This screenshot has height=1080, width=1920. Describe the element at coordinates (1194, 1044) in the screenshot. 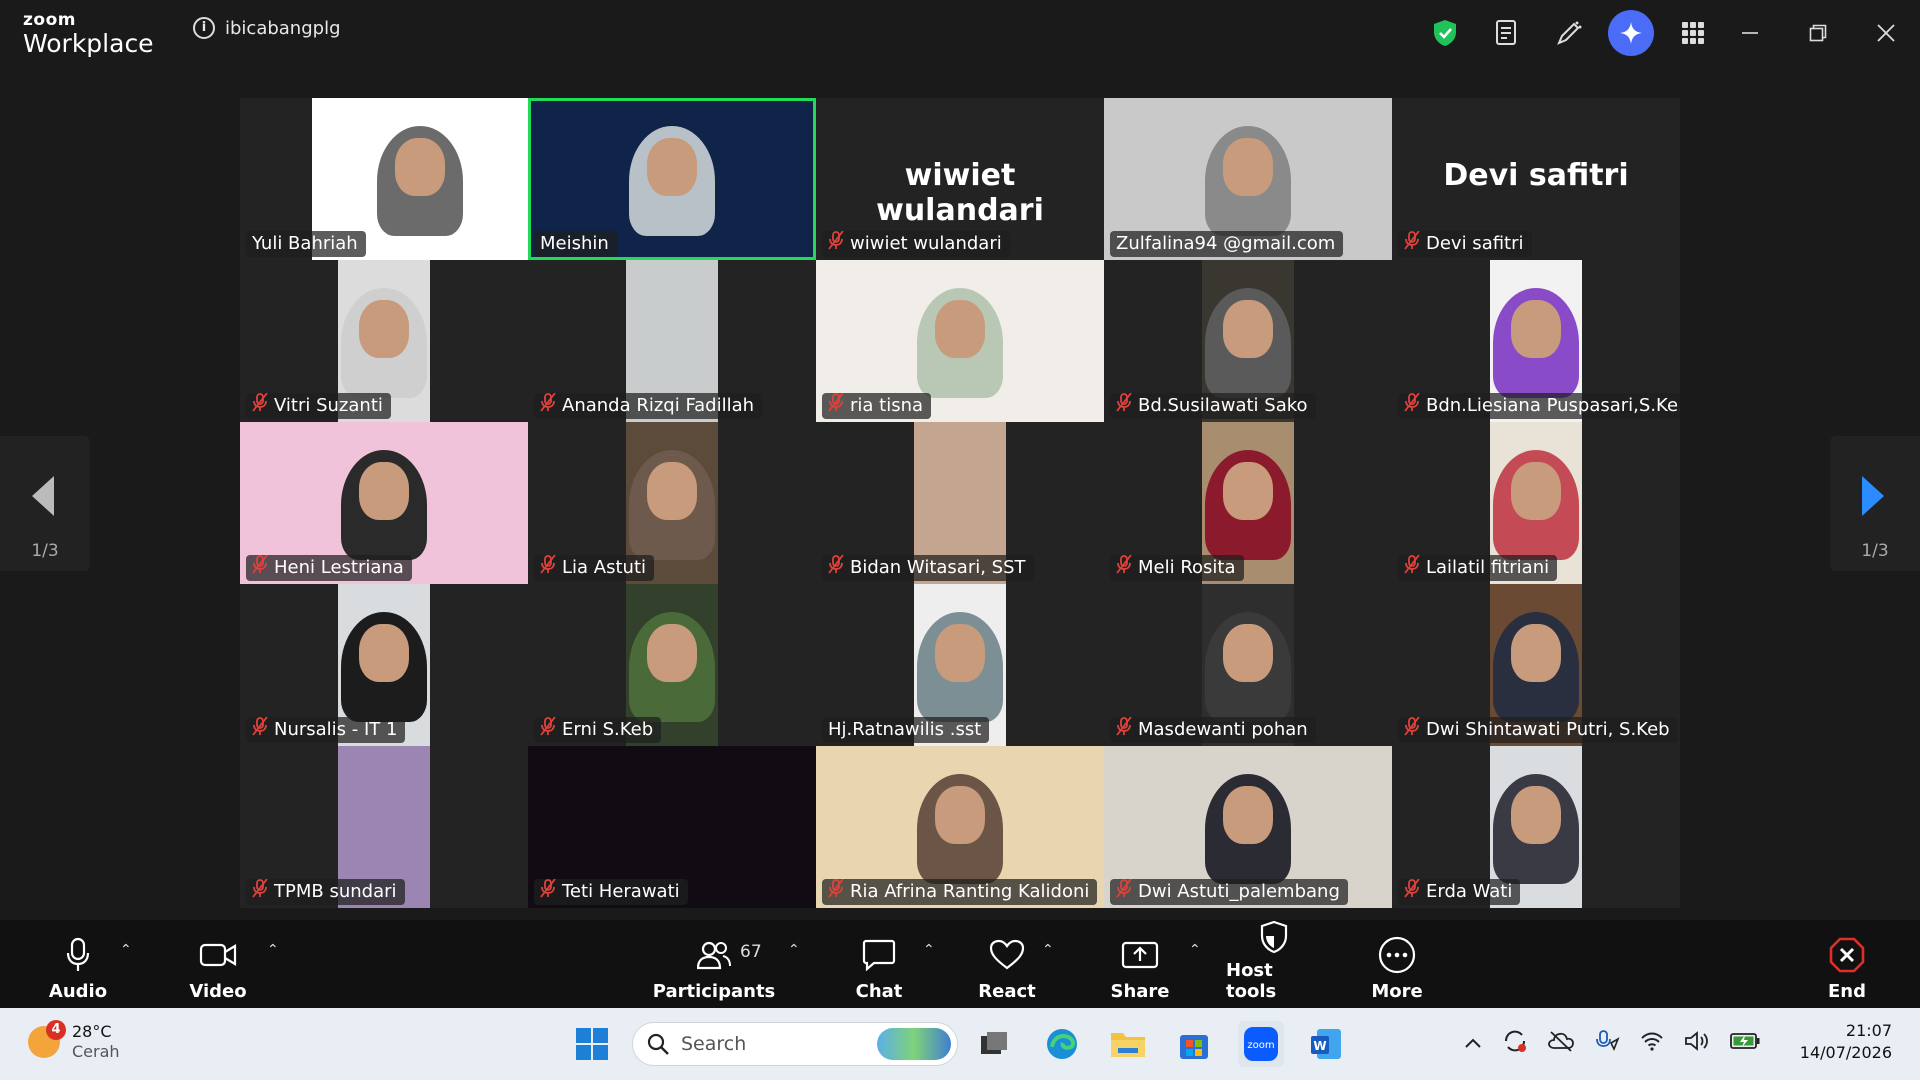

I see `microsoft-store-icon` at that location.